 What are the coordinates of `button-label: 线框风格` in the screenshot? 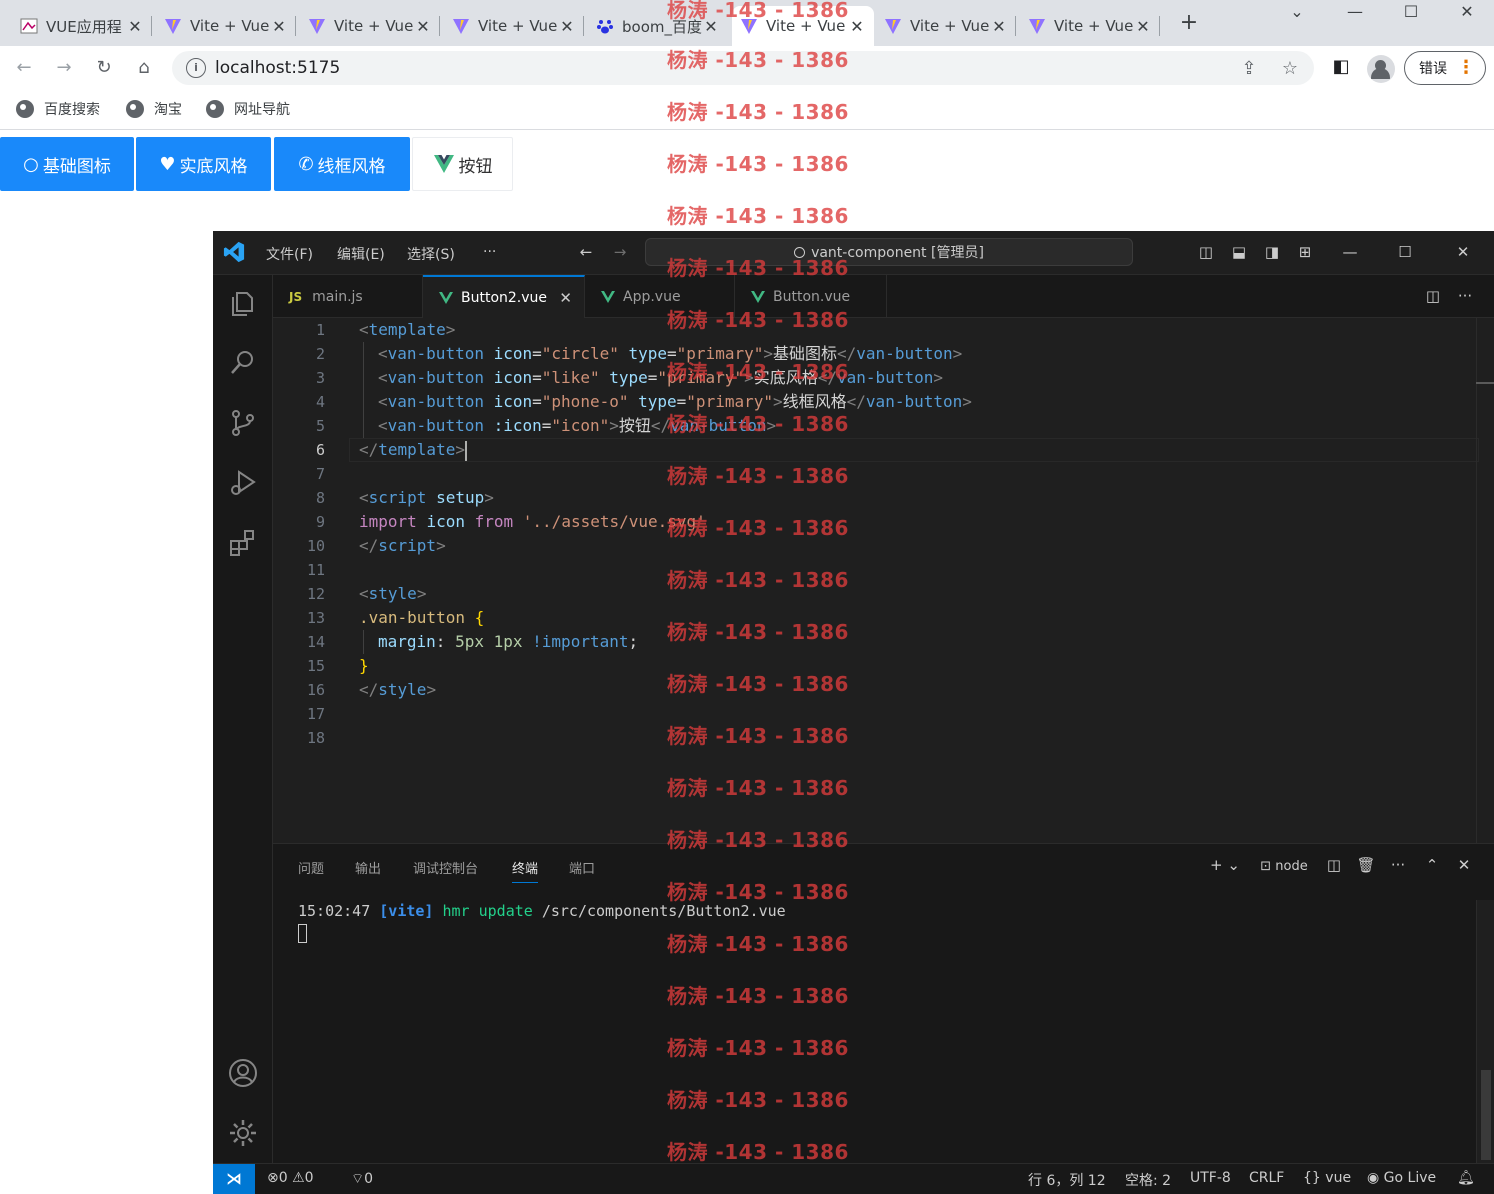 It's located at (351, 166).